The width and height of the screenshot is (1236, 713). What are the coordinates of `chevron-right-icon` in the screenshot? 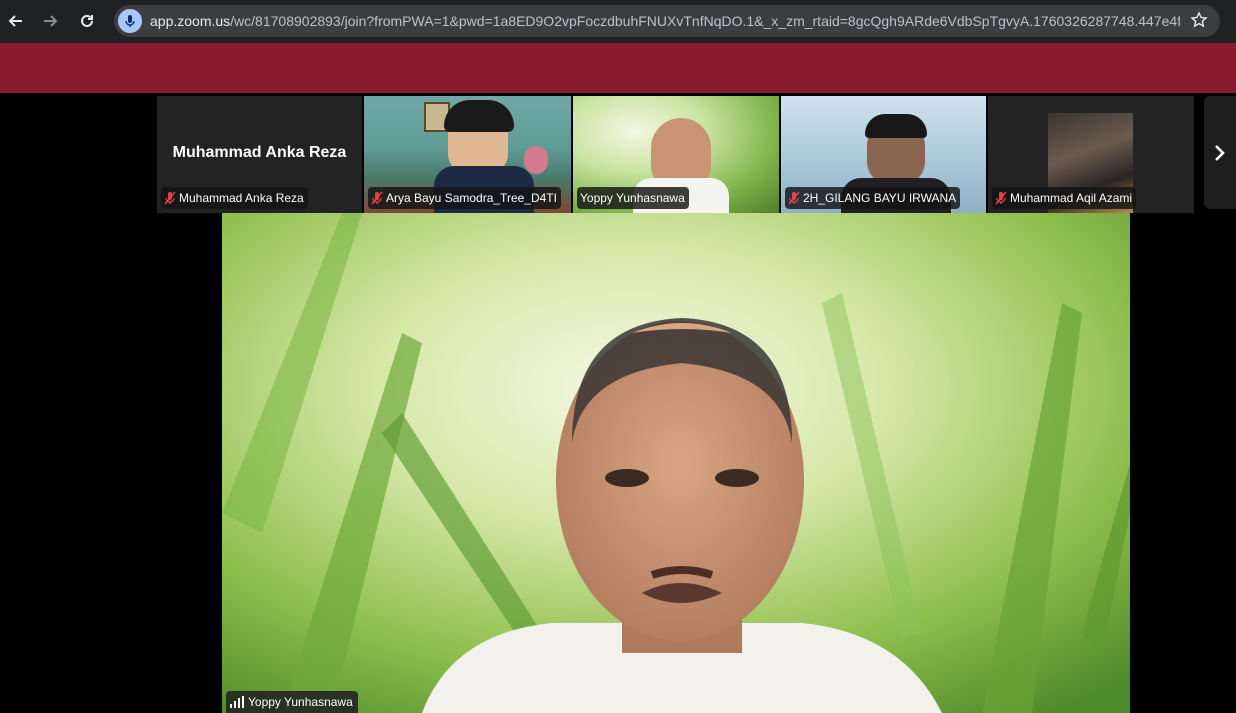 It's located at (1220, 152).